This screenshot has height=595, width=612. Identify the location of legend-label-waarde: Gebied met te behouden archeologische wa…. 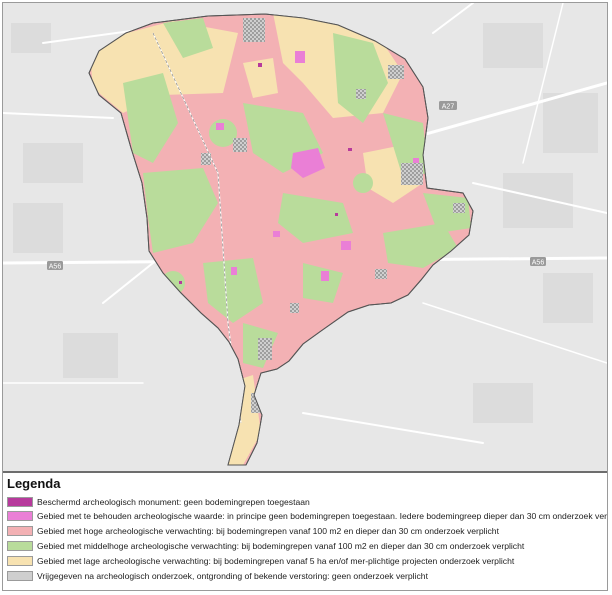
(322, 516).